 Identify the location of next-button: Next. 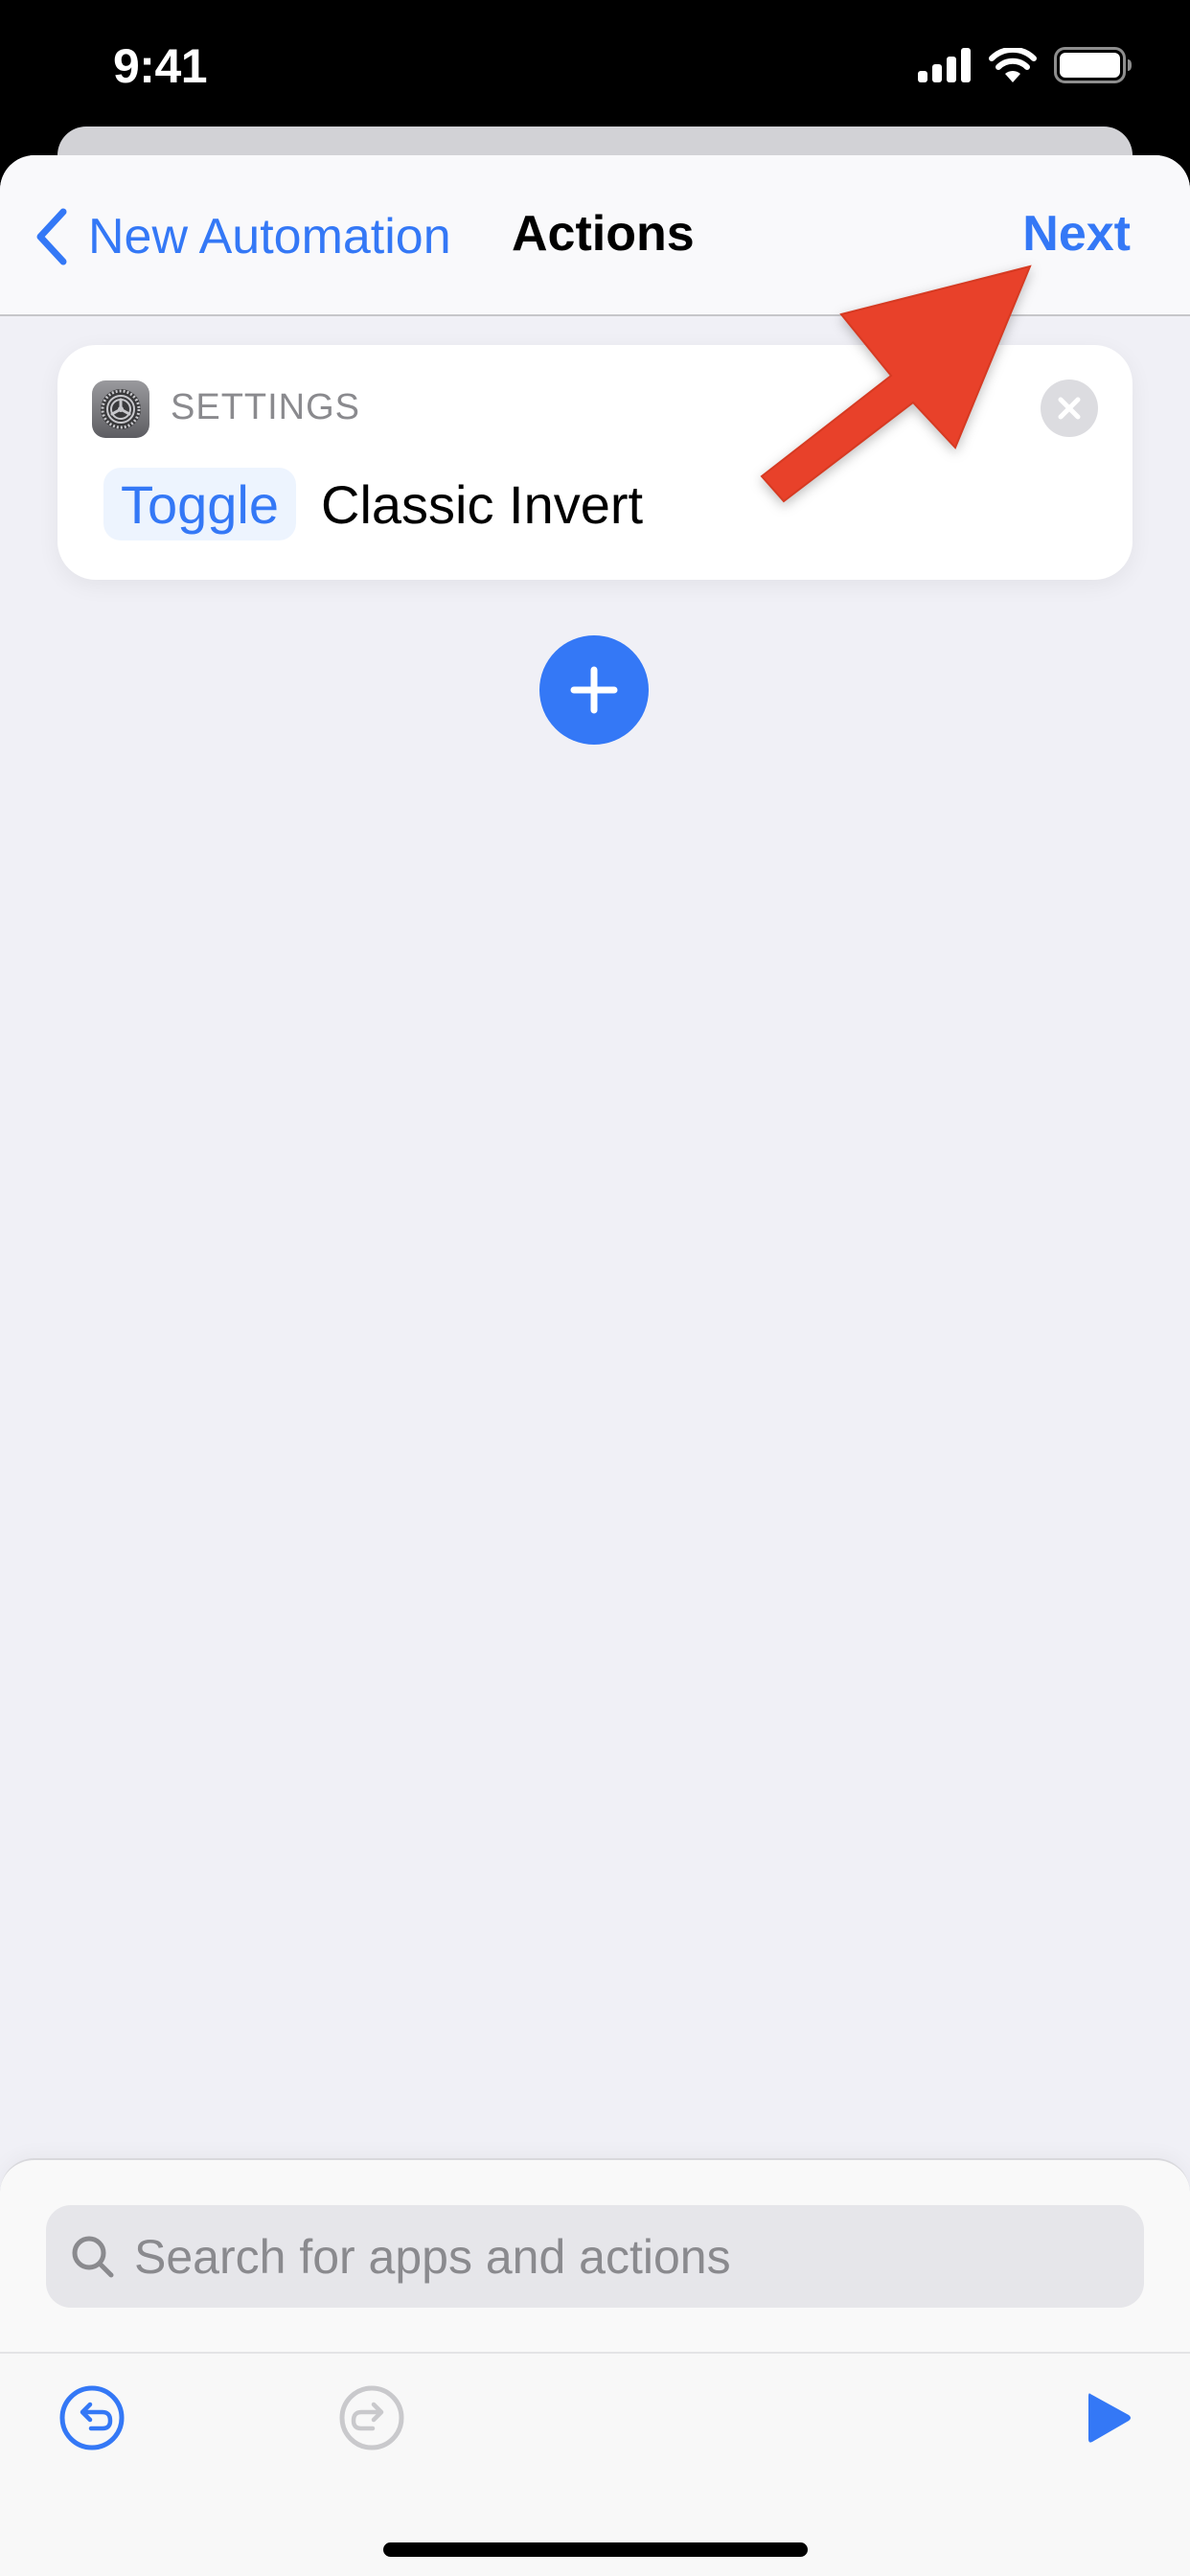
(1076, 234).